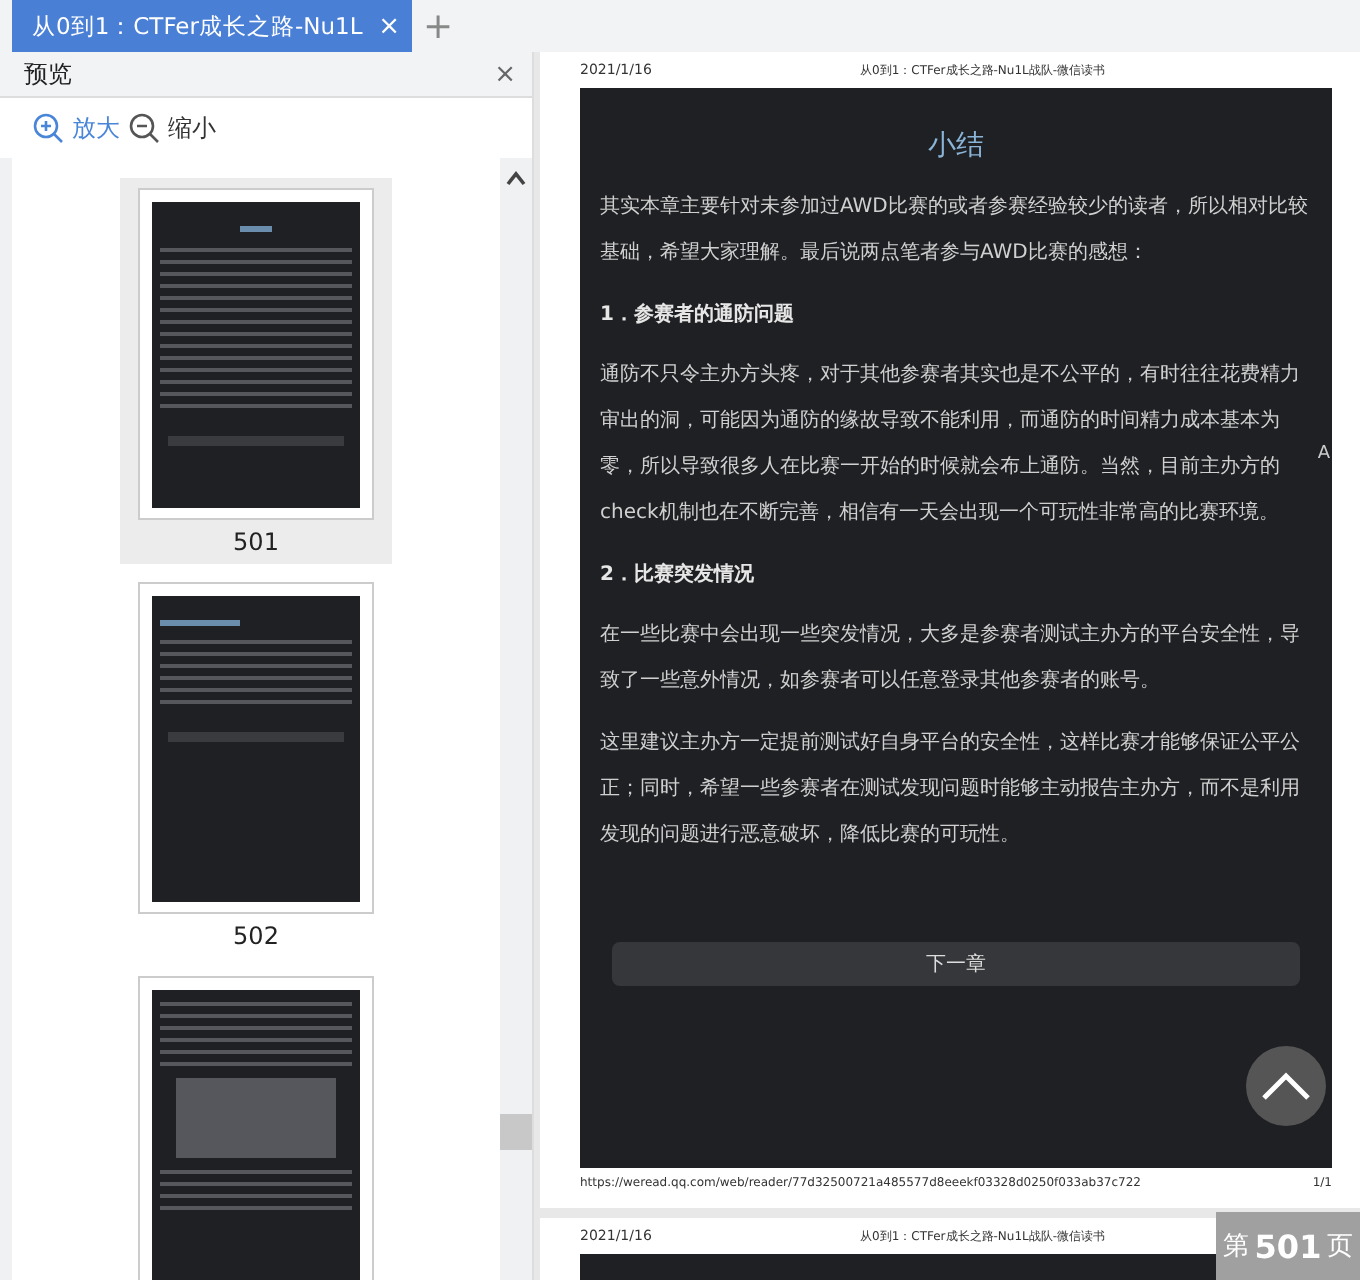  What do you see at coordinates (955, 230) in the screenshot?
I see `paragraph: 其实本章主要针对未参加过AWD比赛的或者参赛经验较少的读者，所以相对比较基础，希望大家理解。最后说两点笔者参与AWD比赛的感想：` at bounding box center [955, 230].